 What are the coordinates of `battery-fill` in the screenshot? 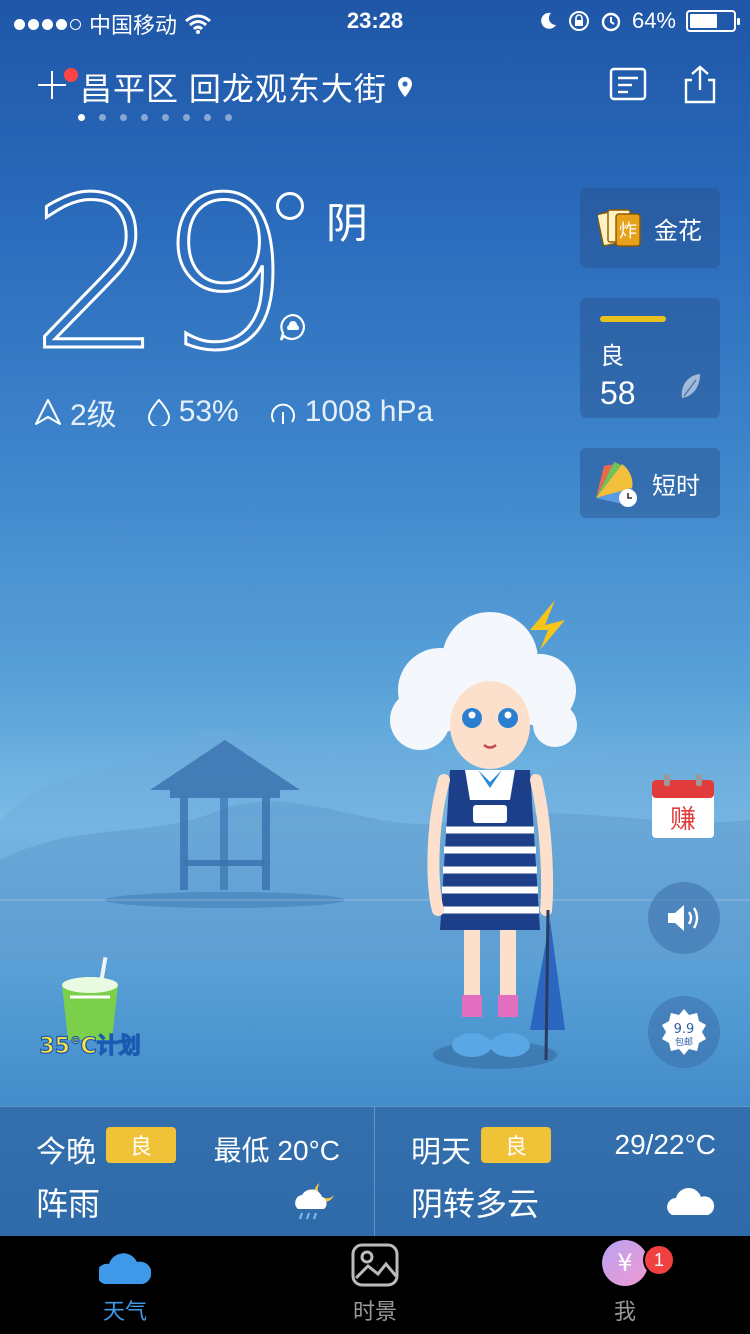 It's located at (703, 21).